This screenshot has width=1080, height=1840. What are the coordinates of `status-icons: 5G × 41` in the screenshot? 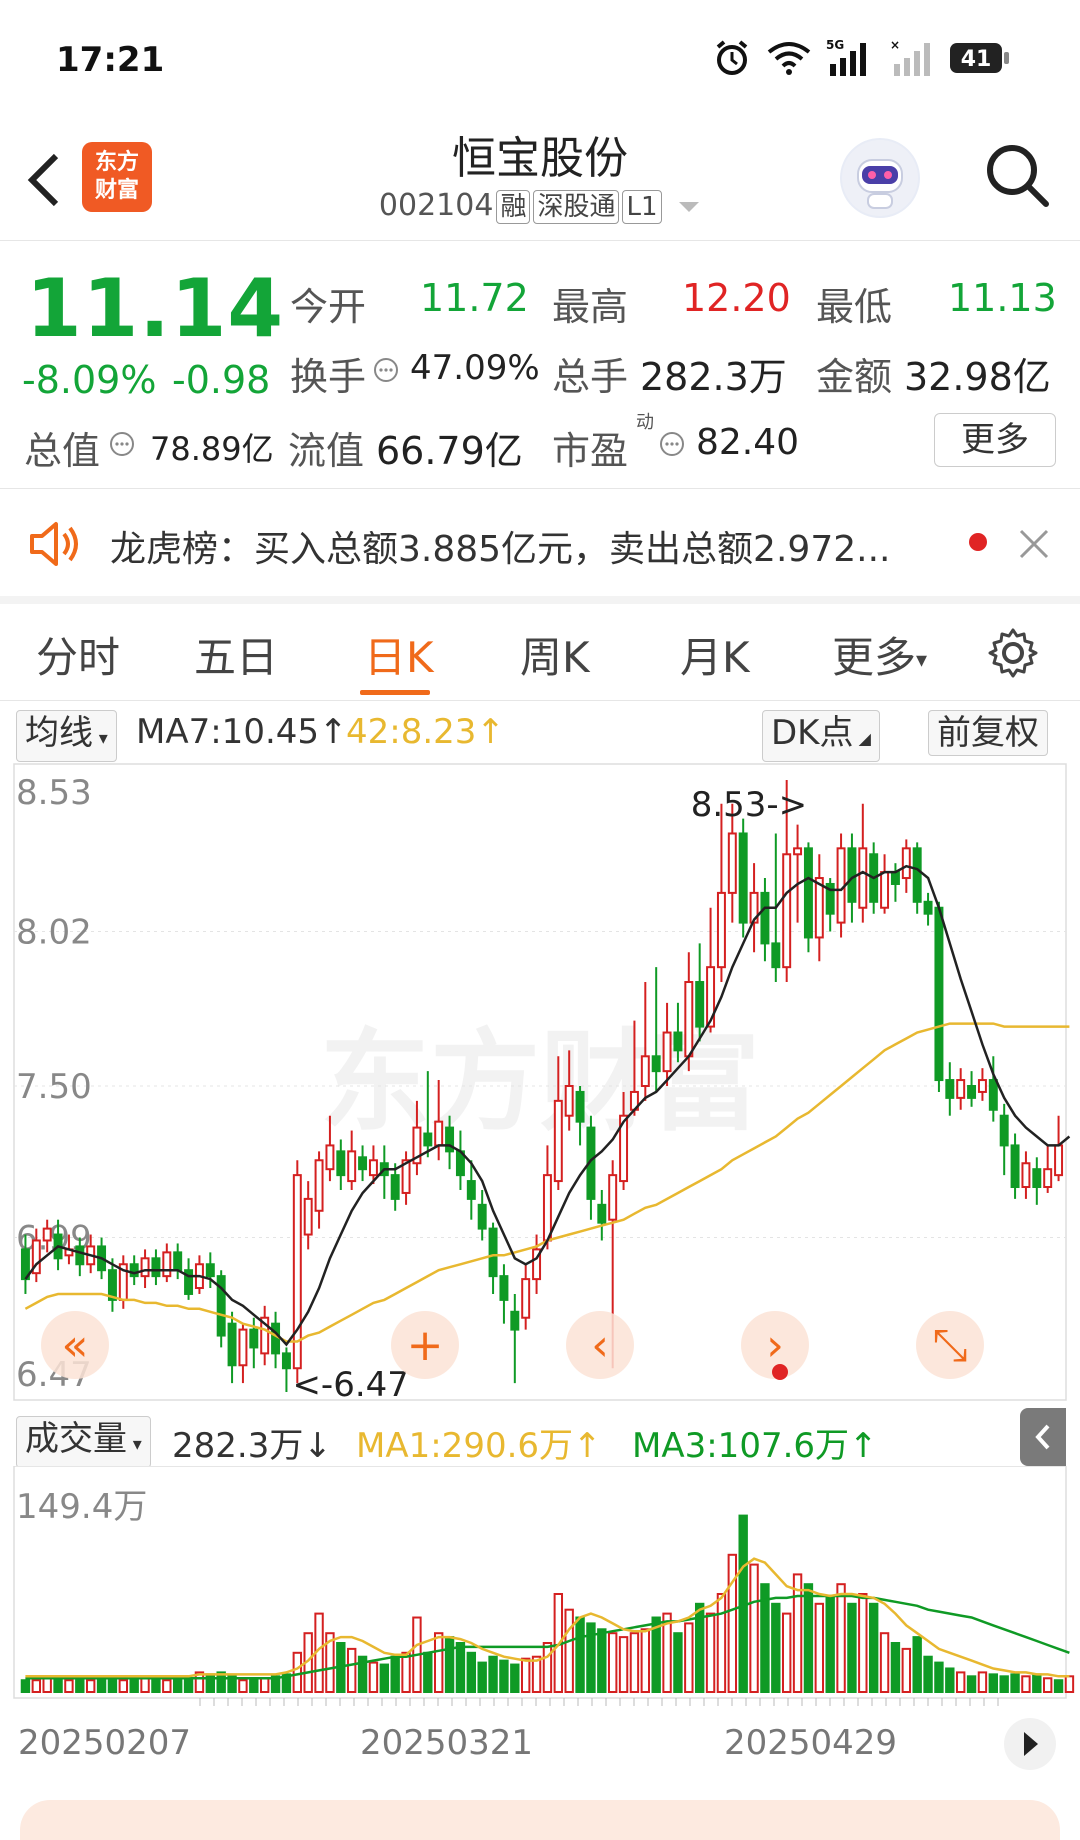 It's located at (861, 58).